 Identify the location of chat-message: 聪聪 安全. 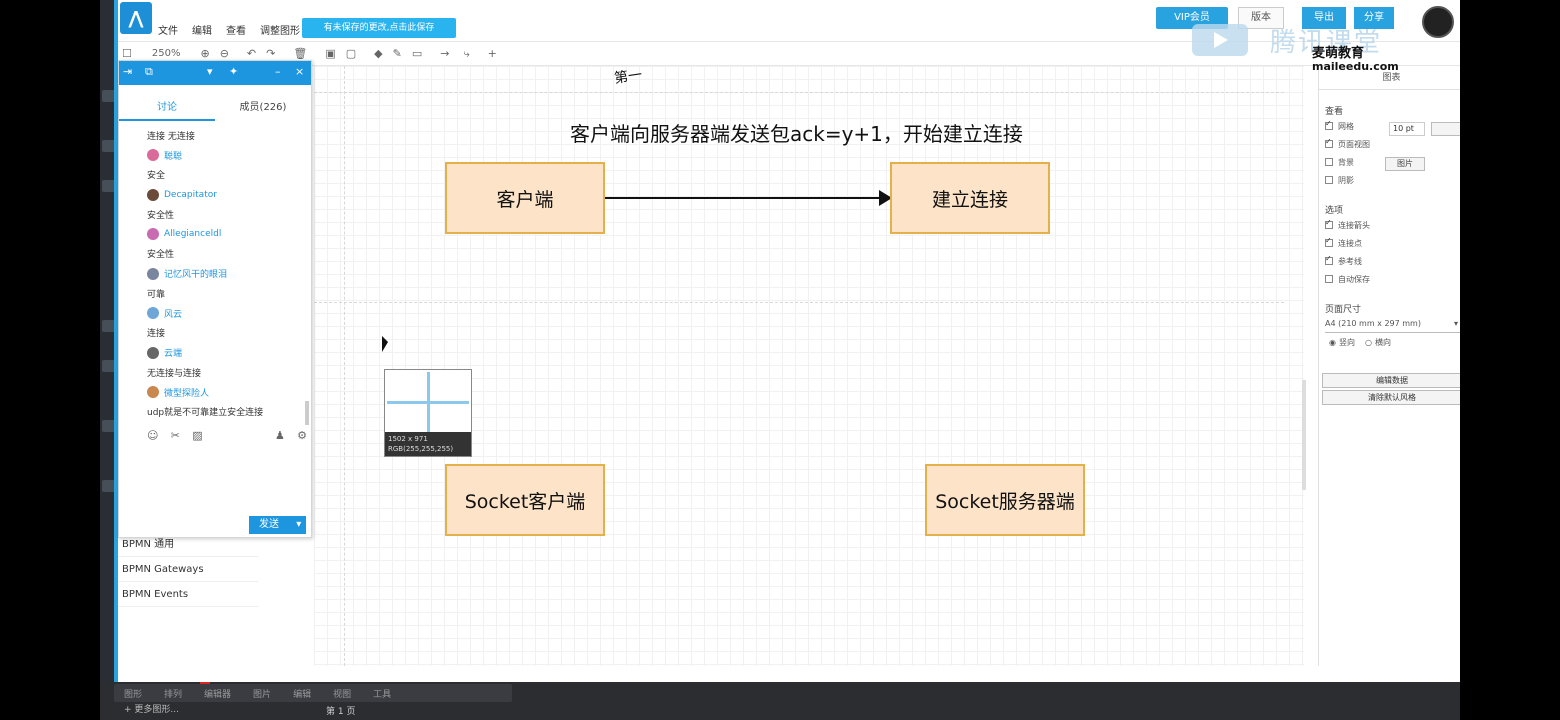
(227, 167).